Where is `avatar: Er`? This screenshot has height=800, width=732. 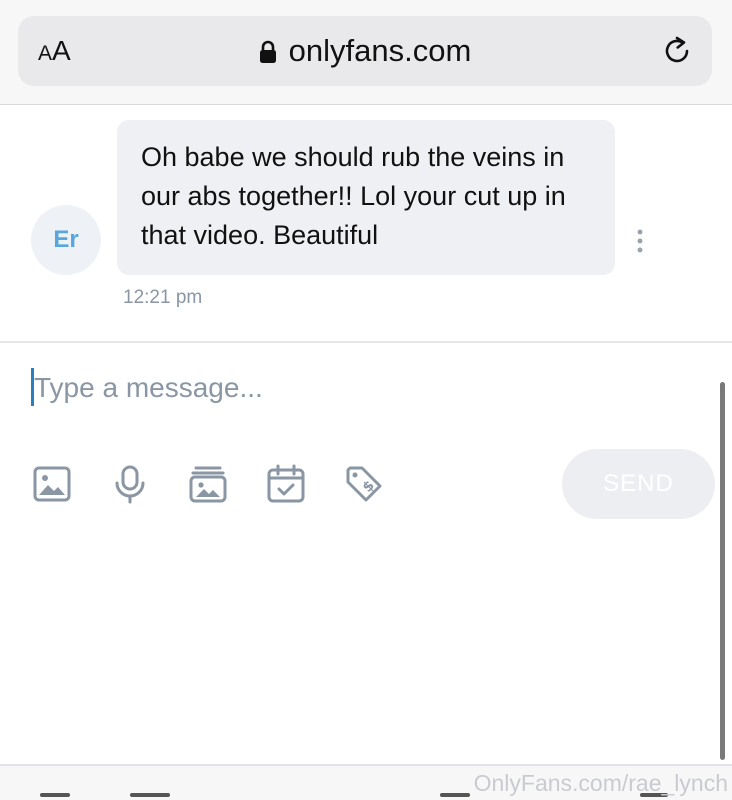
avatar: Er is located at coordinates (66, 240).